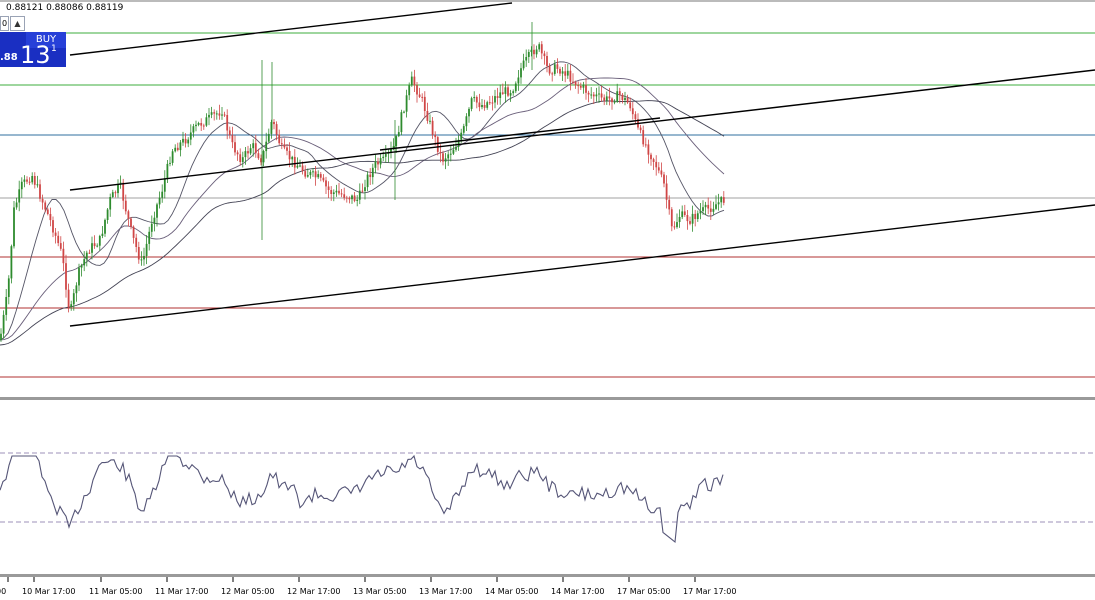  Describe the element at coordinates (247, 591) in the screenshot. I see `time-tick-label: 12 Mar 05:00` at that location.